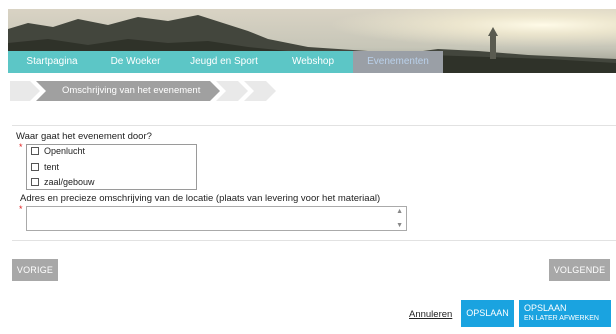 This screenshot has height=334, width=616. Describe the element at coordinates (260, 91) in the screenshot. I see `step-last-chevron` at that location.